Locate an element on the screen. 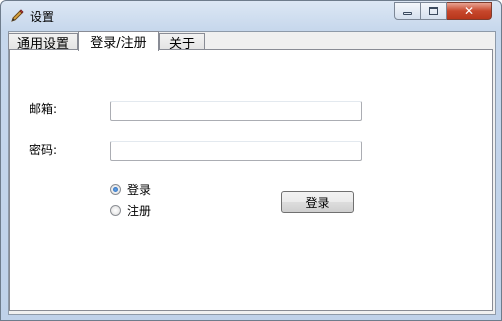  radio-register: 注册 is located at coordinates (130, 210).